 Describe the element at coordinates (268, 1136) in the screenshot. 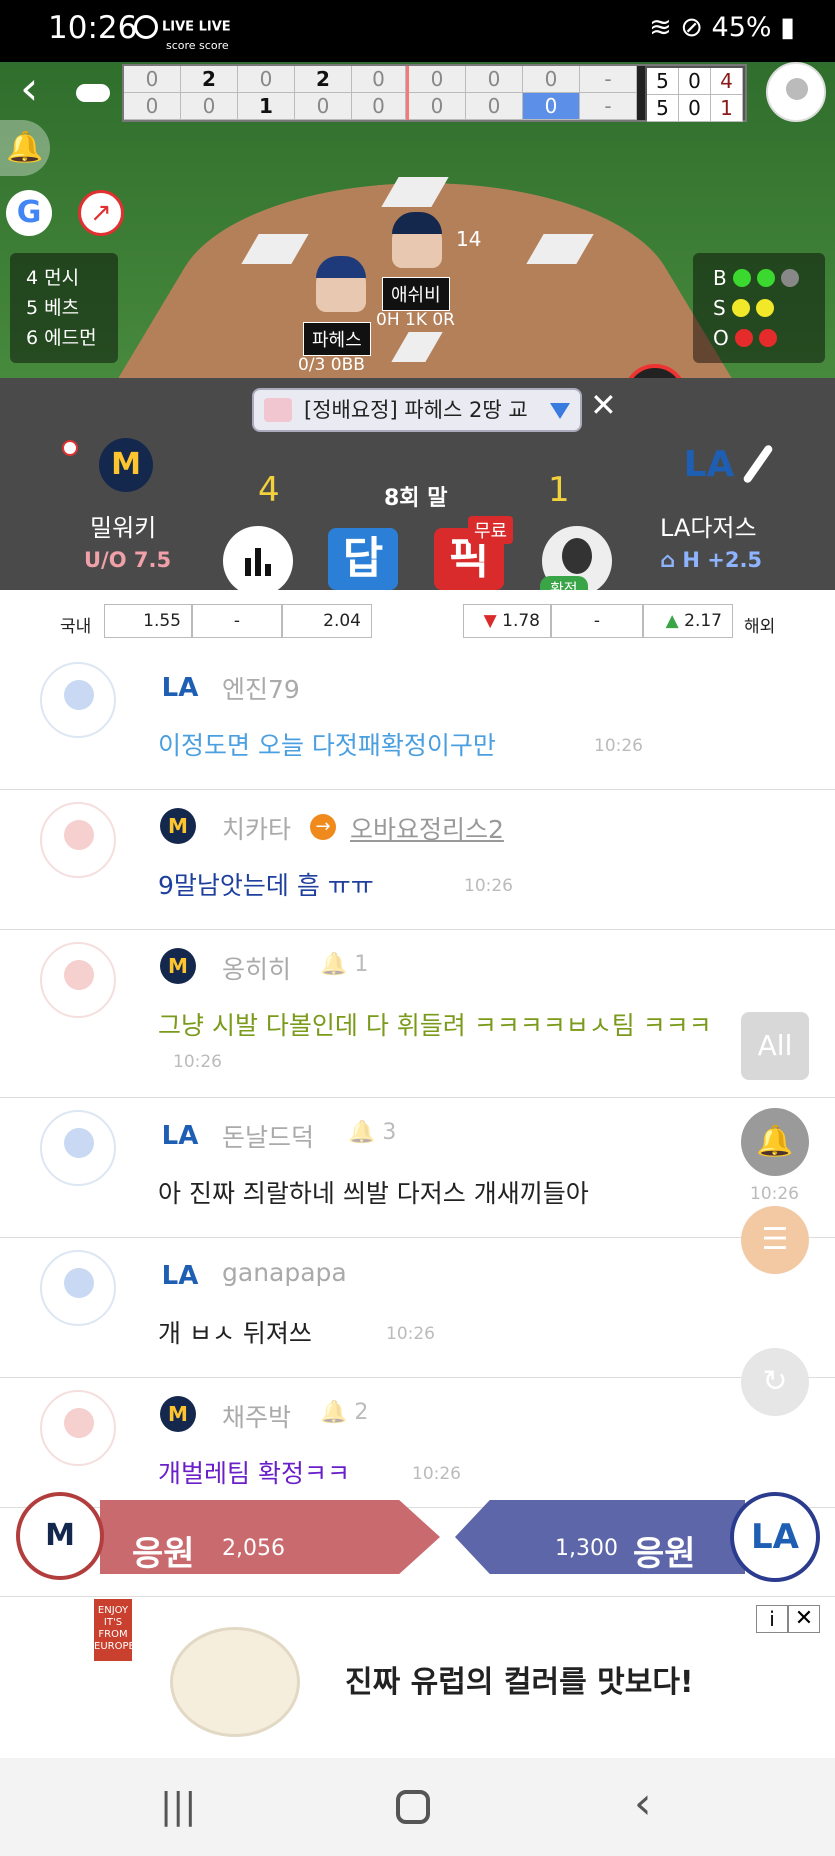

I see `nickname: 돈날드덕` at that location.